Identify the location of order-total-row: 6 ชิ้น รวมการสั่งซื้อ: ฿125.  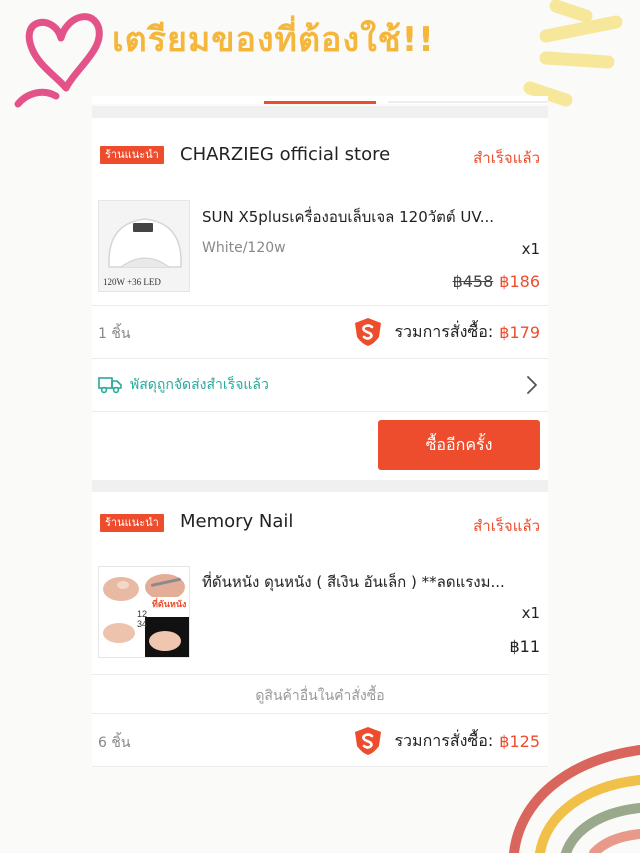
(320, 740).